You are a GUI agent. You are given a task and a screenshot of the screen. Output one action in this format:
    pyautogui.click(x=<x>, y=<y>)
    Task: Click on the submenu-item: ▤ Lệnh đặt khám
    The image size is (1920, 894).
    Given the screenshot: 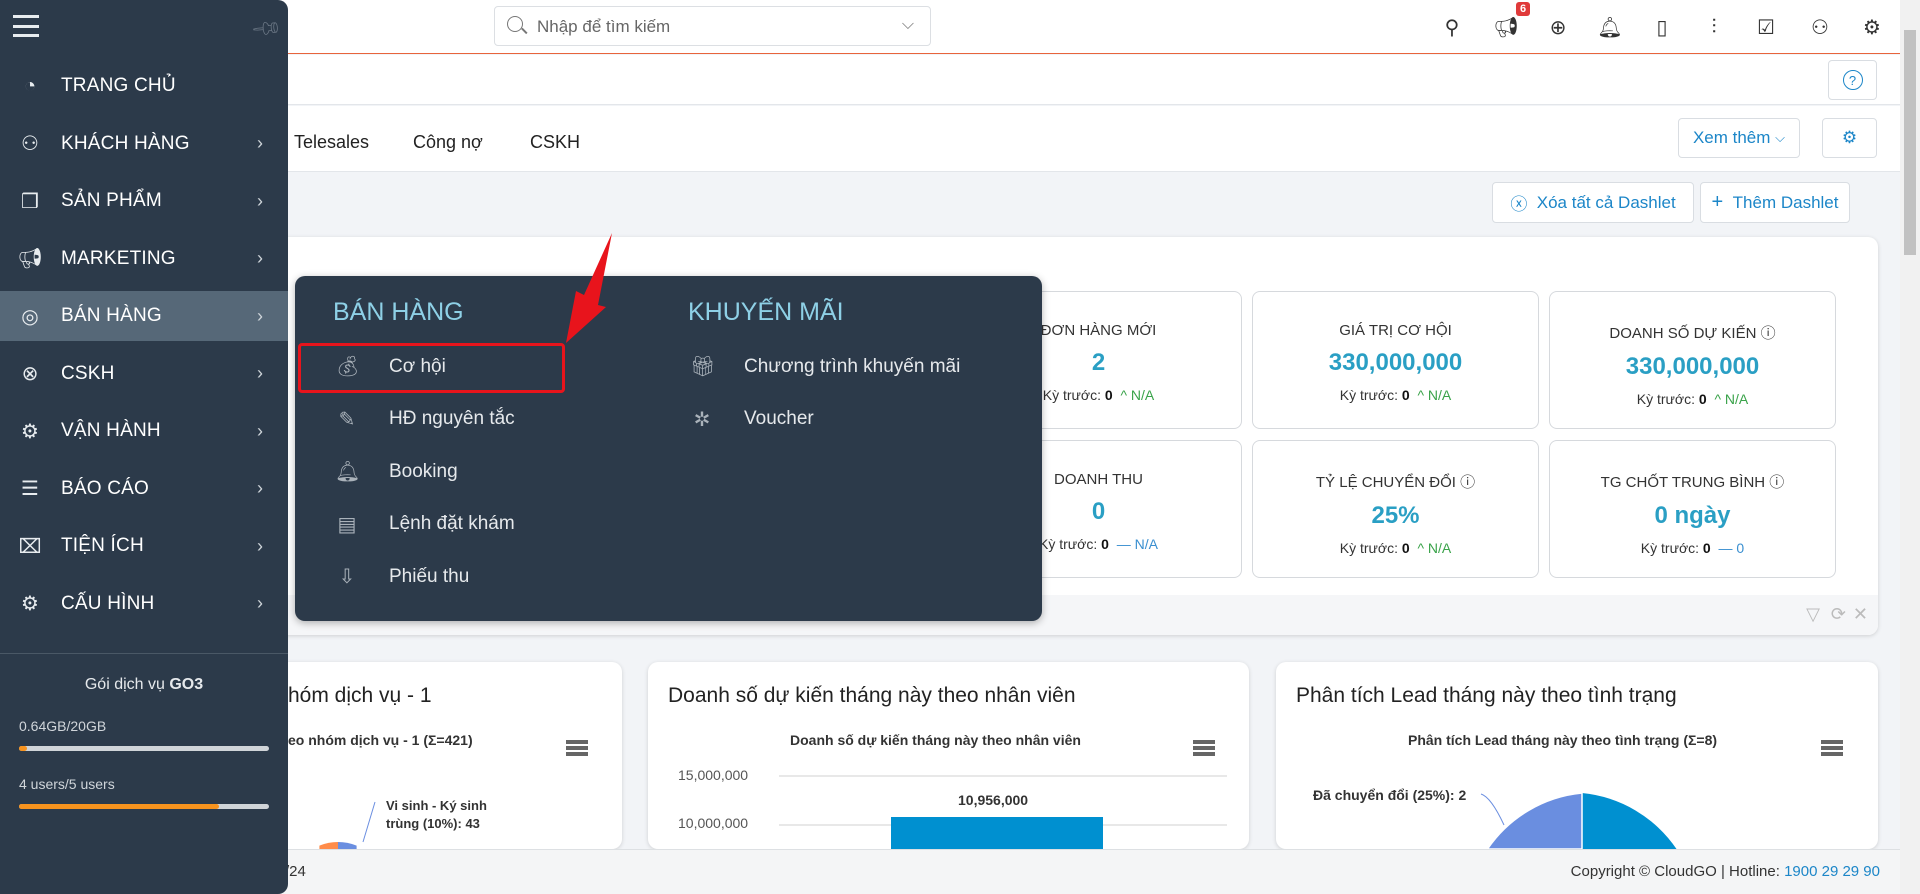 What is the action you would take?
    pyautogui.click(x=425, y=524)
    